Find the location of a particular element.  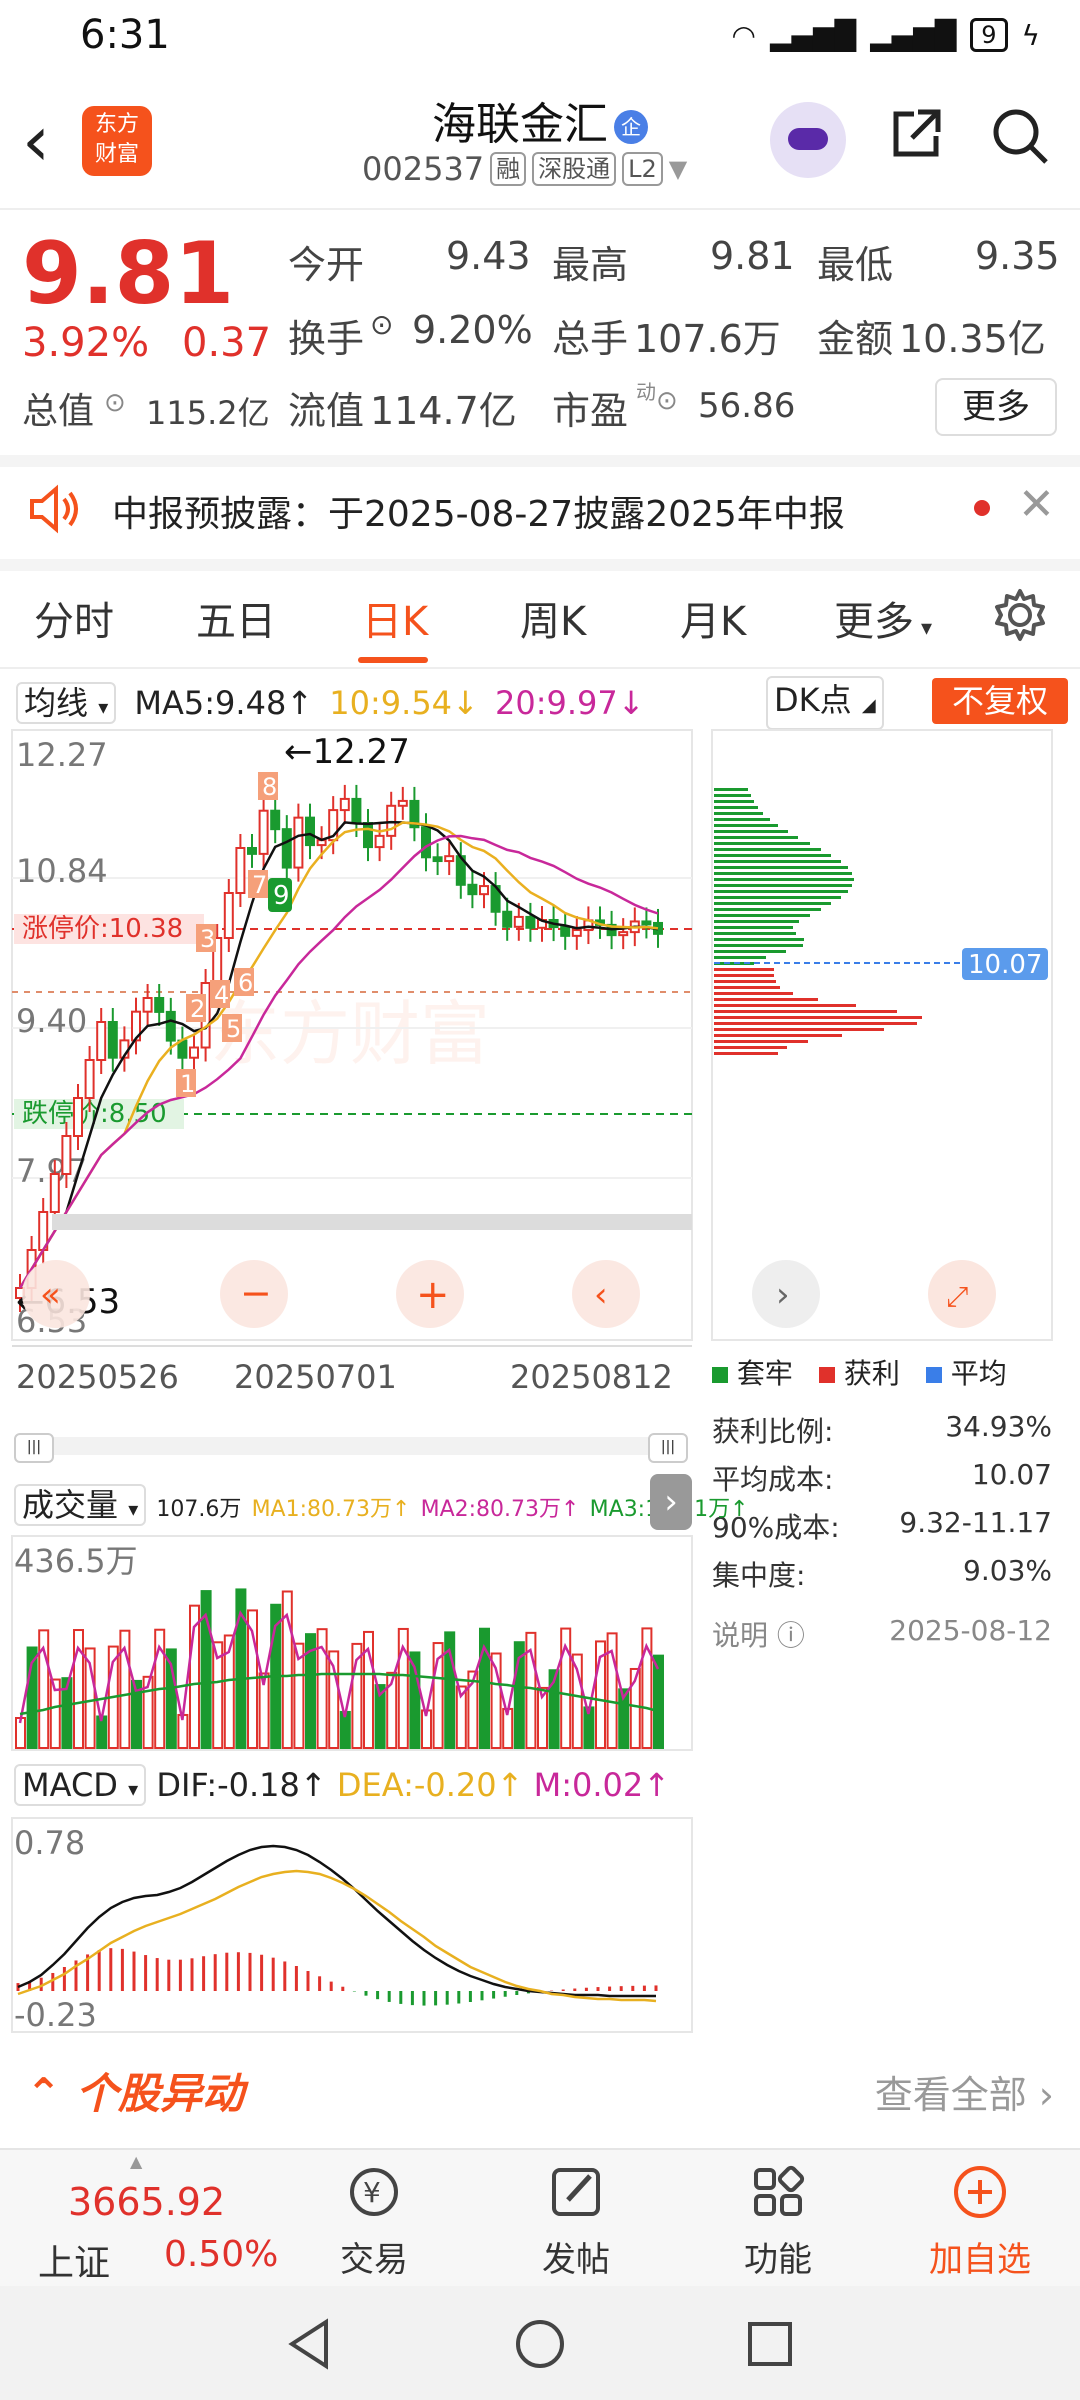

index-ticker: ▲ 3665.92 上证 0.50% is located at coordinates (139, 2219).